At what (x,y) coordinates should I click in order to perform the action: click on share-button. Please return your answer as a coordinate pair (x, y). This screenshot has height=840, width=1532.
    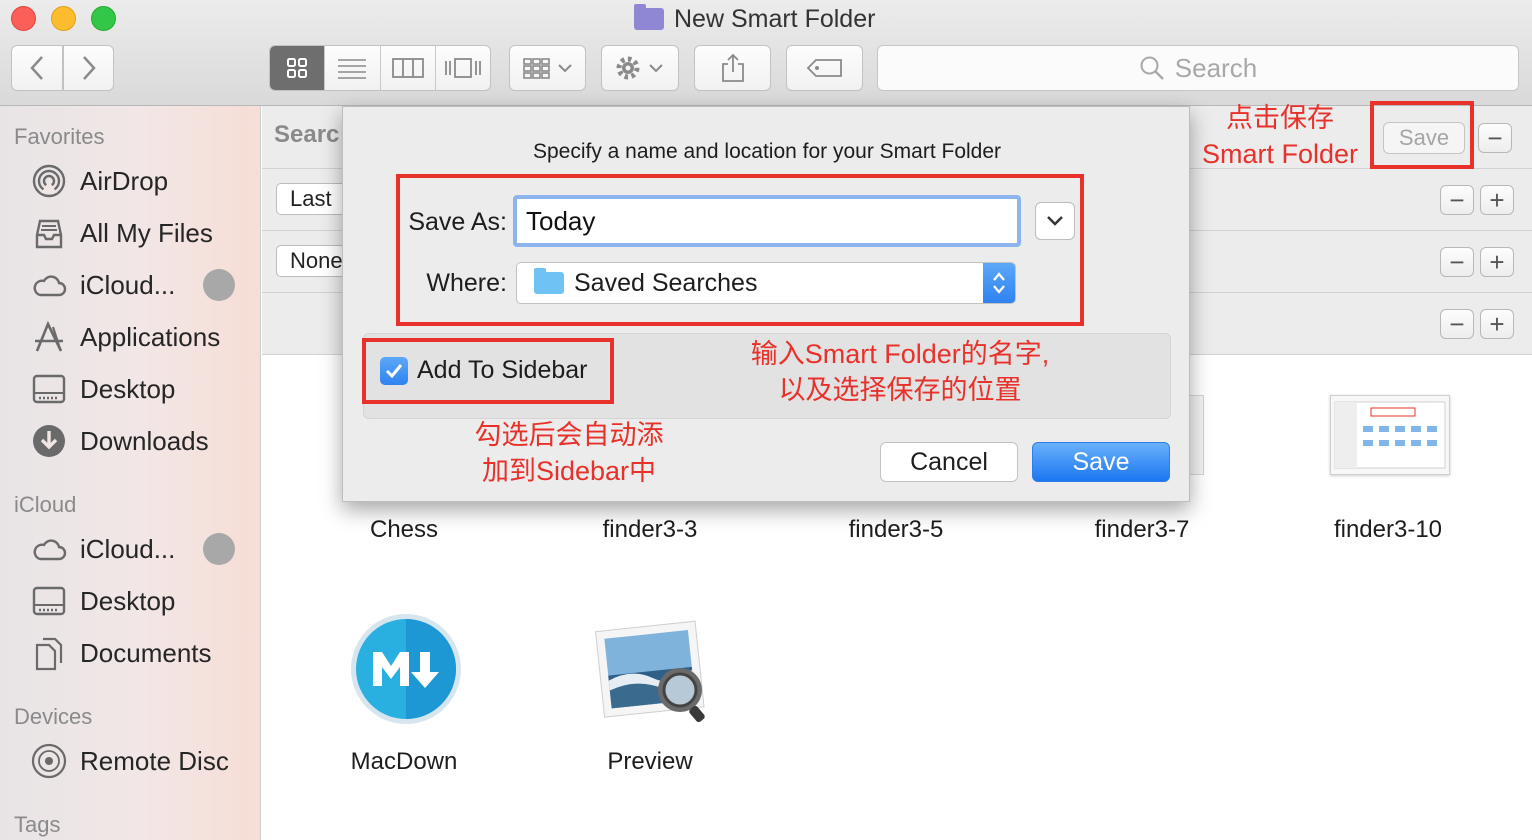
    Looking at the image, I should click on (732, 68).